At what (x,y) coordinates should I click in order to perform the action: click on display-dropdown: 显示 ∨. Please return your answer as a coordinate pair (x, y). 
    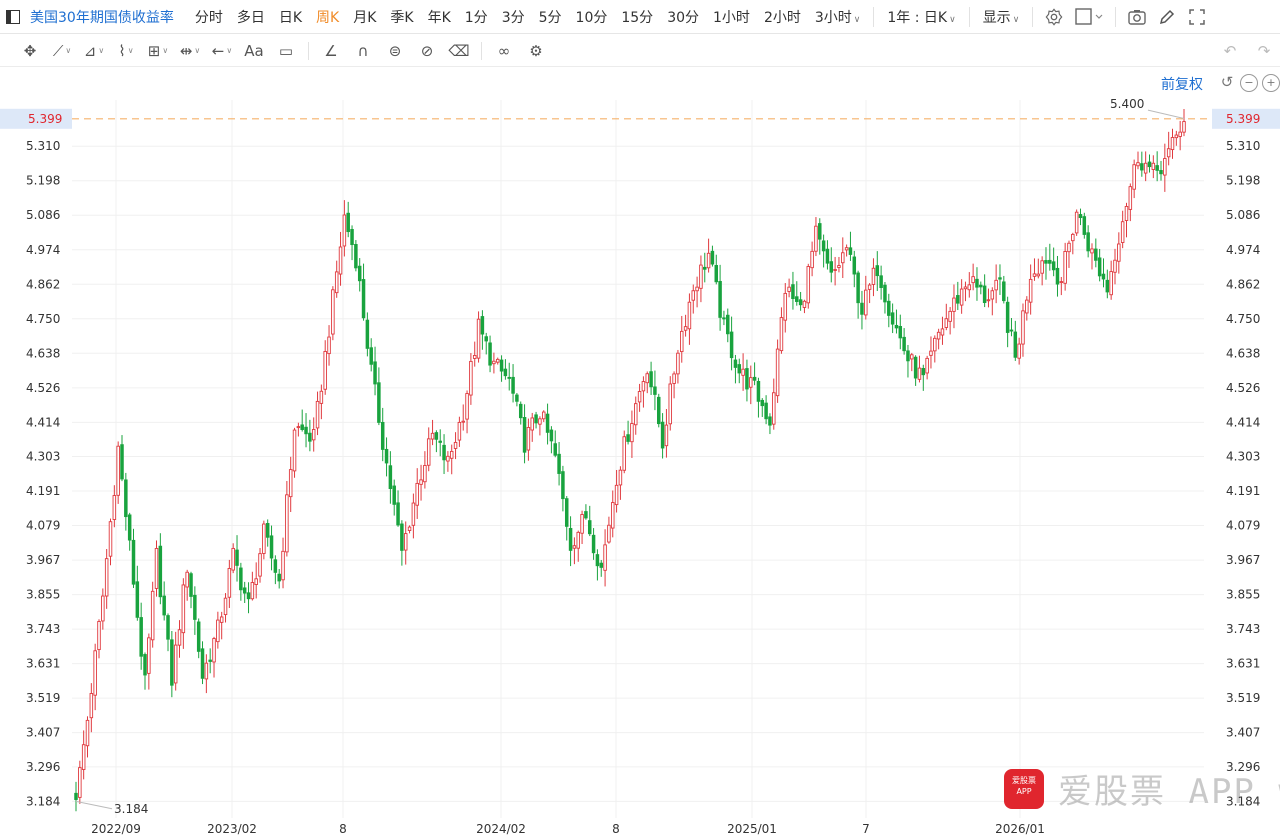
    Looking at the image, I should click on (1001, 17).